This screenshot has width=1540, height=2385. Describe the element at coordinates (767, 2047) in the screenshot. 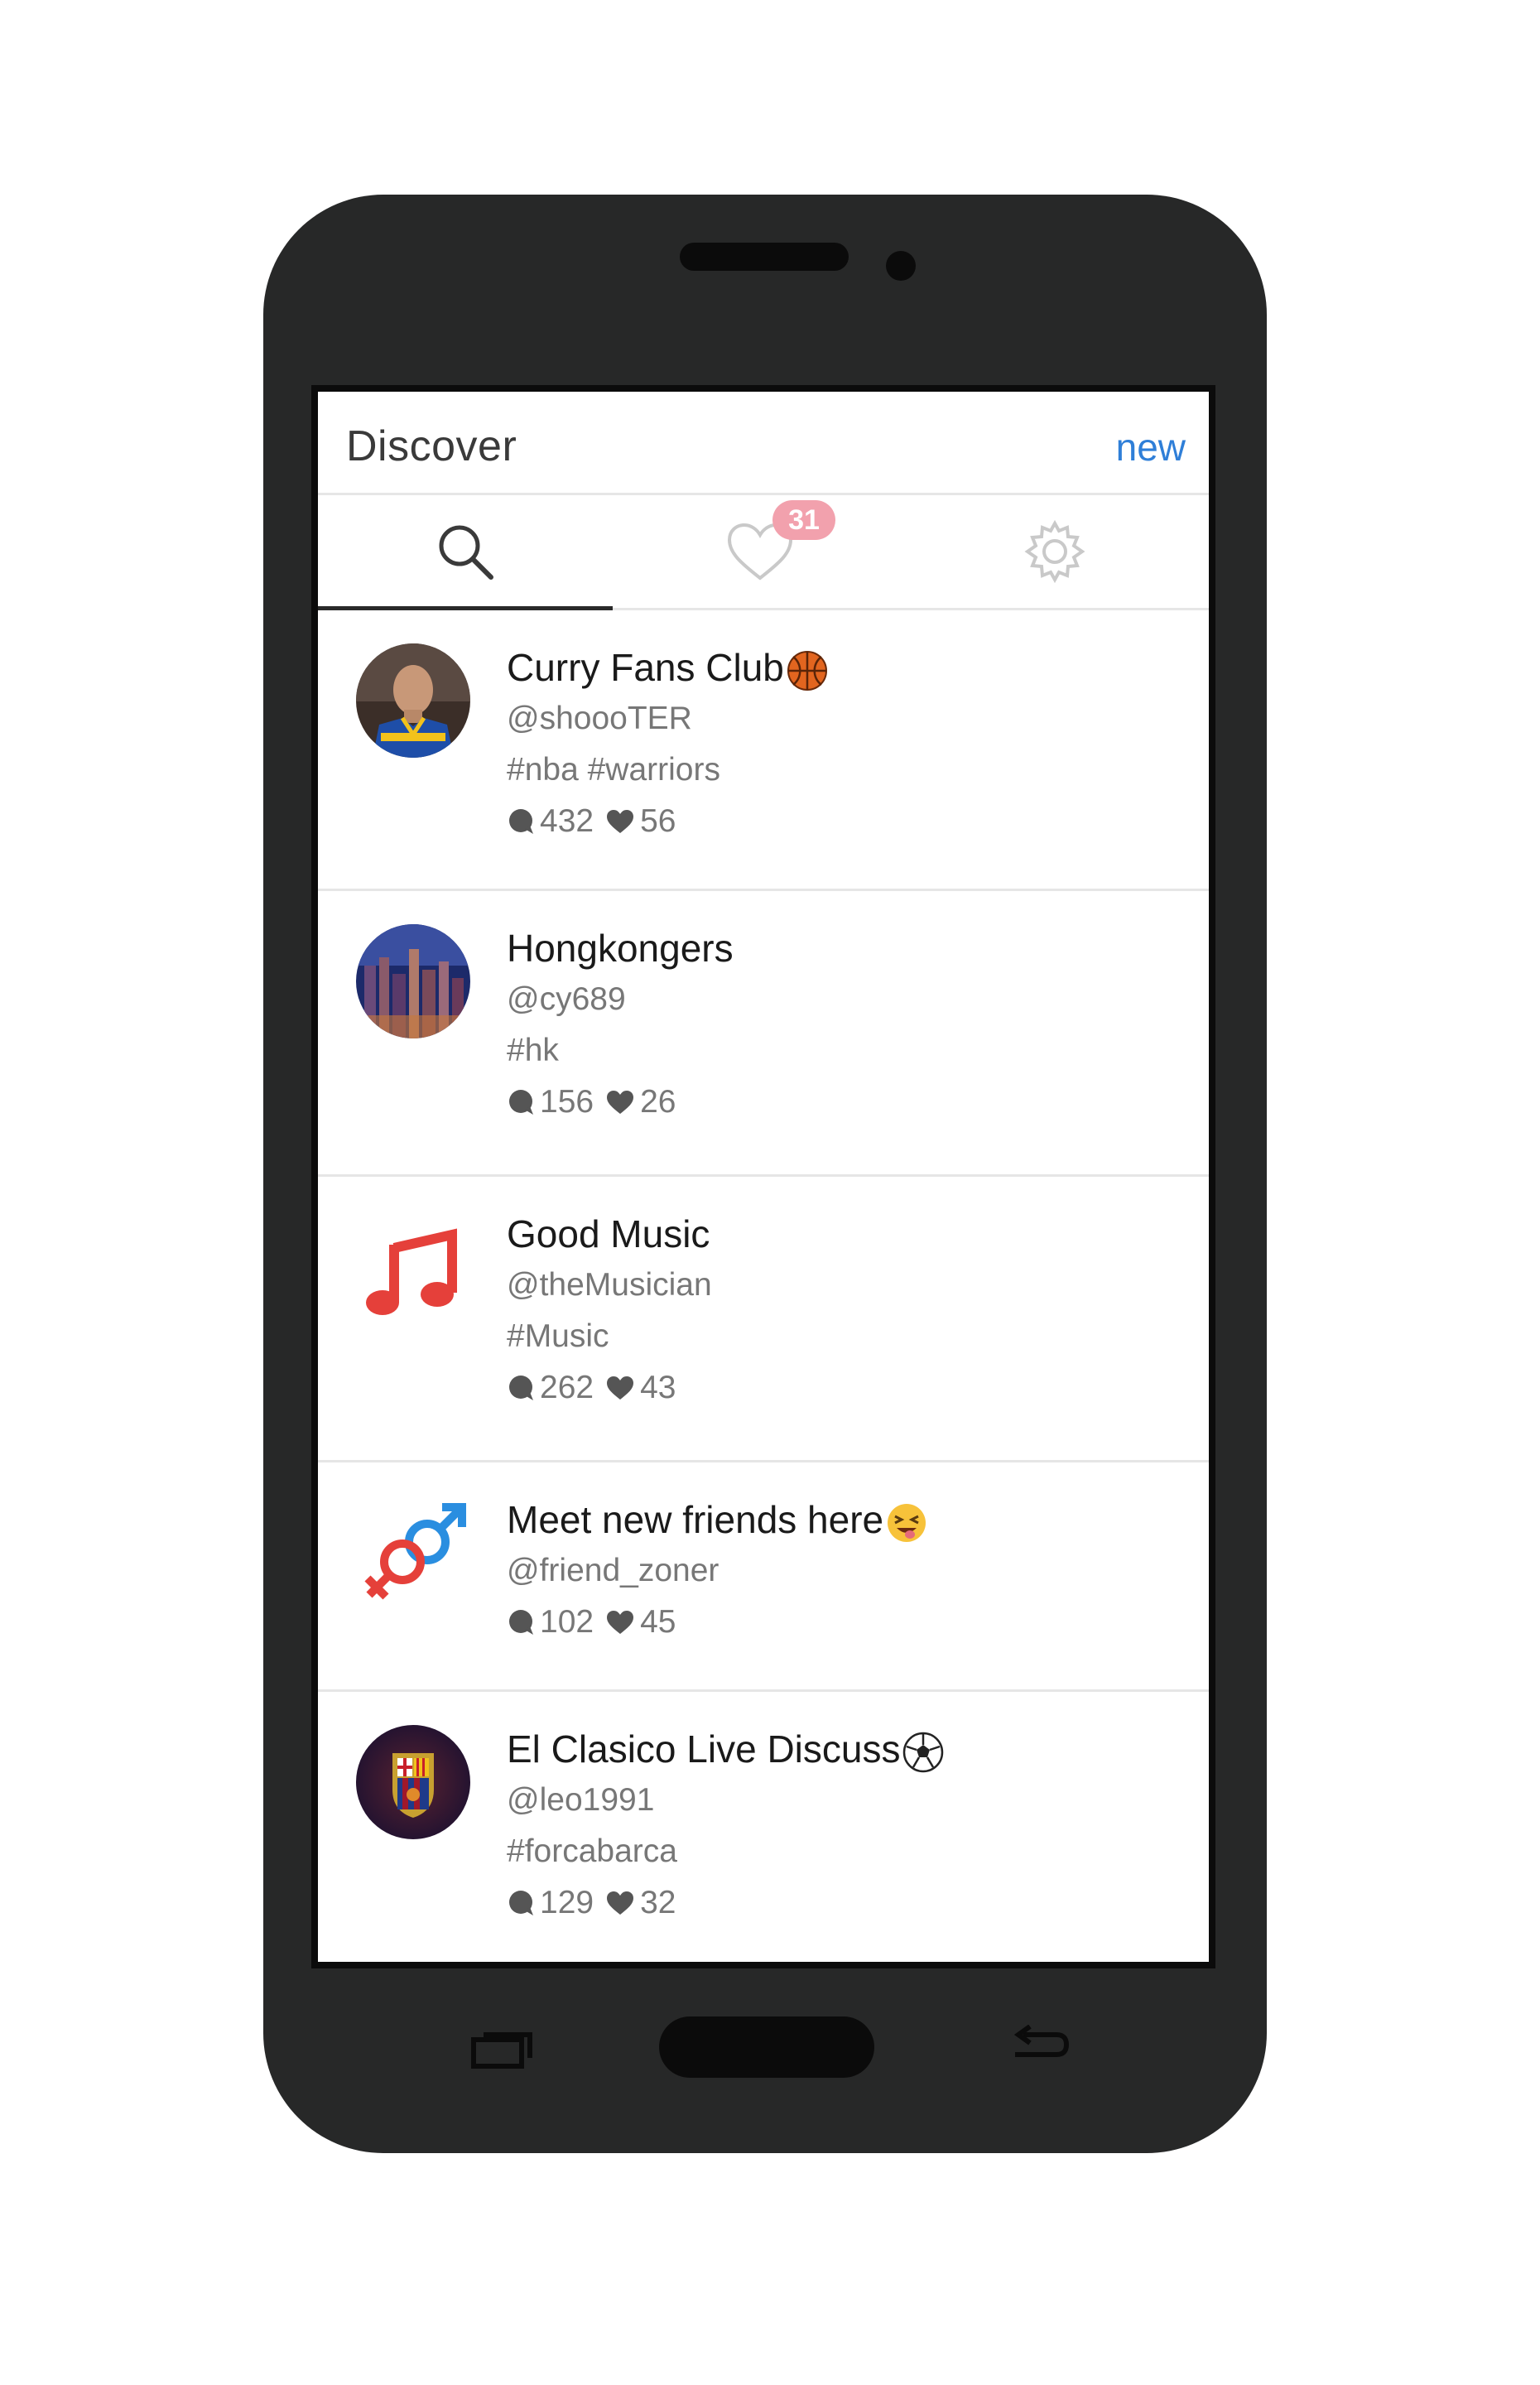

I see `home-button` at that location.